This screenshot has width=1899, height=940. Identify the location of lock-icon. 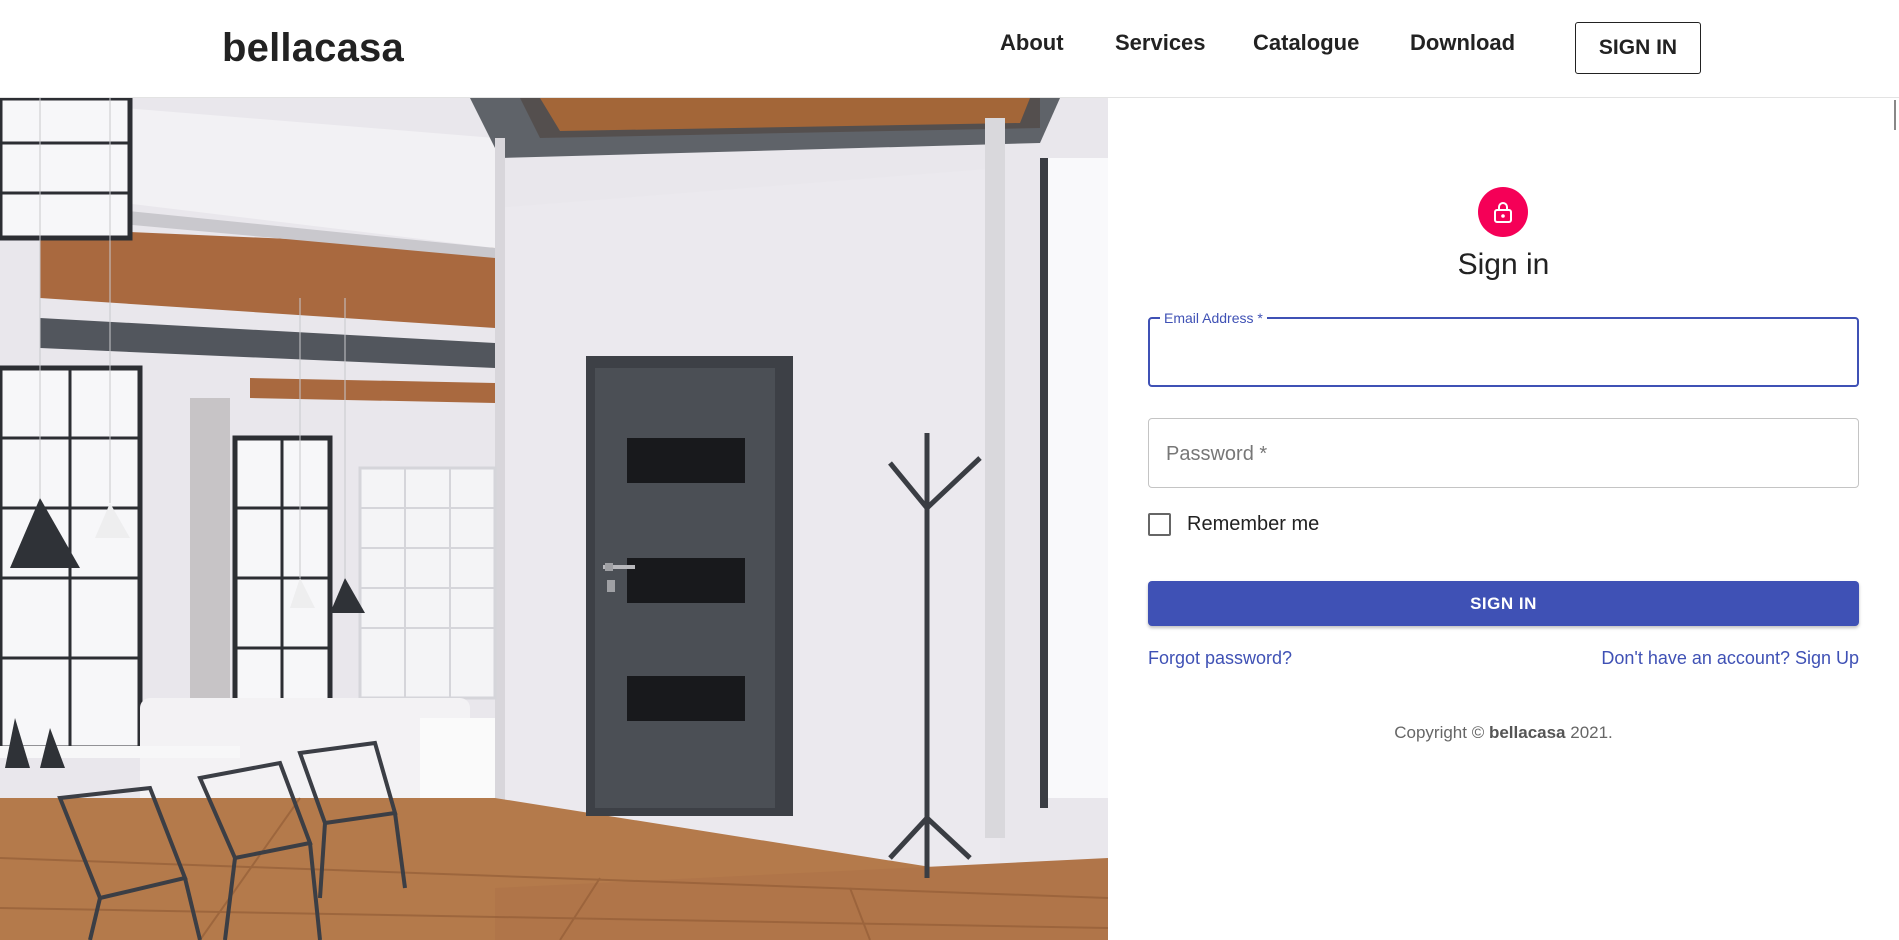
(1503, 212).